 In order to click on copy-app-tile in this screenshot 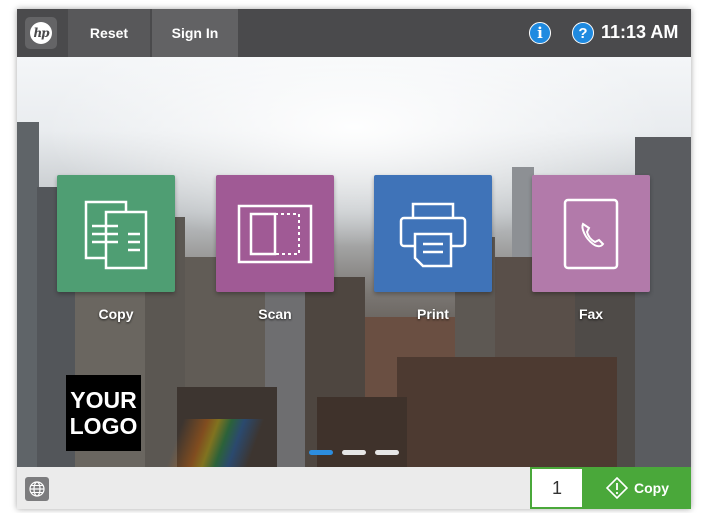, I will do `click(116, 233)`.